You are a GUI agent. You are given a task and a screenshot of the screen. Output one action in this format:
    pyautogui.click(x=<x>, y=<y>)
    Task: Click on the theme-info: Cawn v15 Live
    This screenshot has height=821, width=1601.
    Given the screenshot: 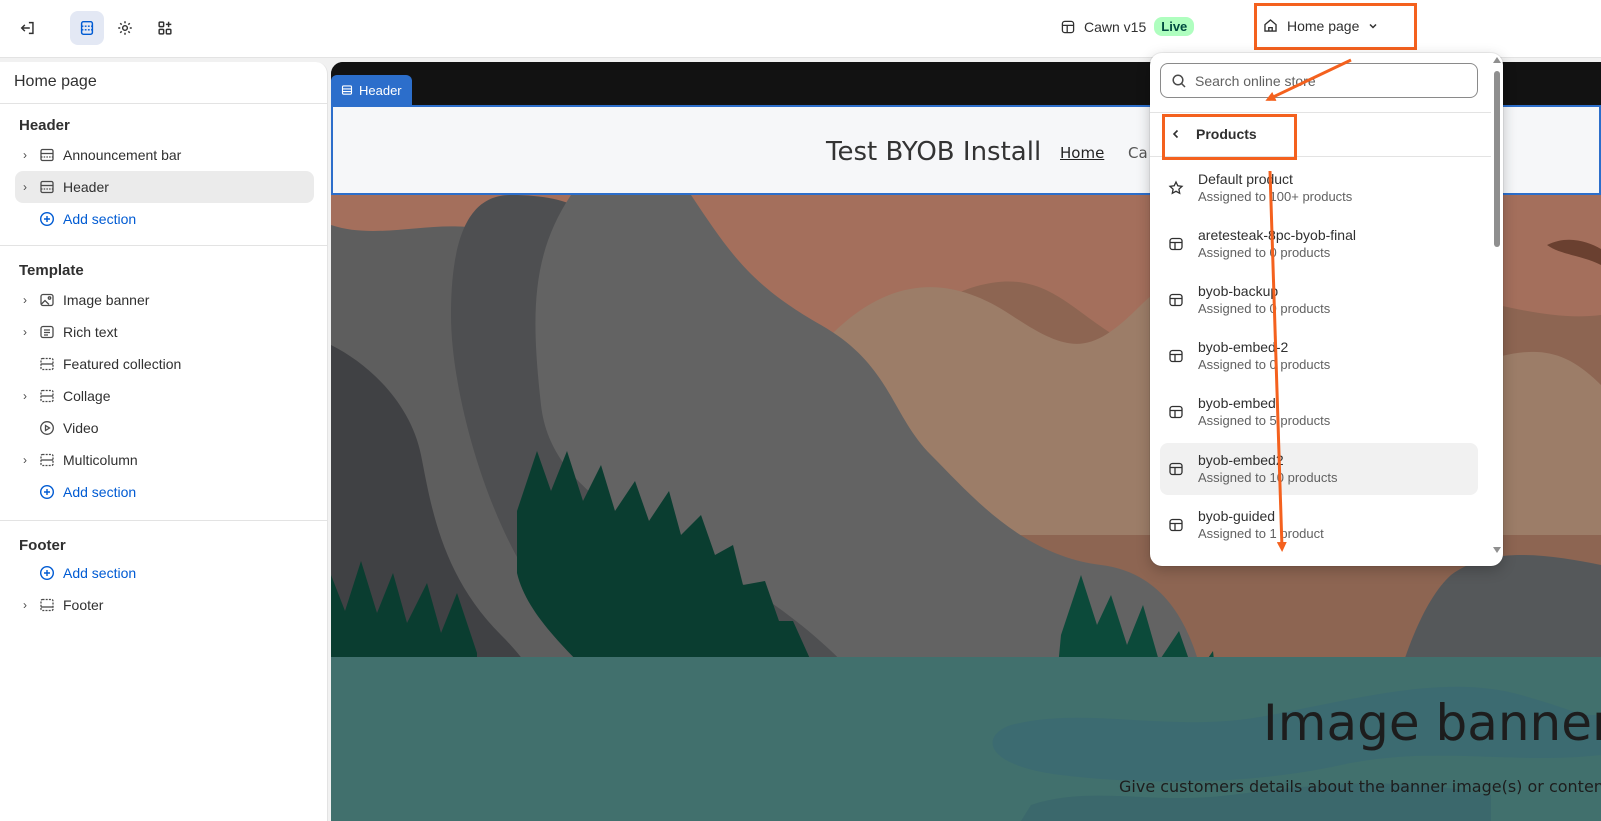 What is the action you would take?
    pyautogui.click(x=1127, y=26)
    